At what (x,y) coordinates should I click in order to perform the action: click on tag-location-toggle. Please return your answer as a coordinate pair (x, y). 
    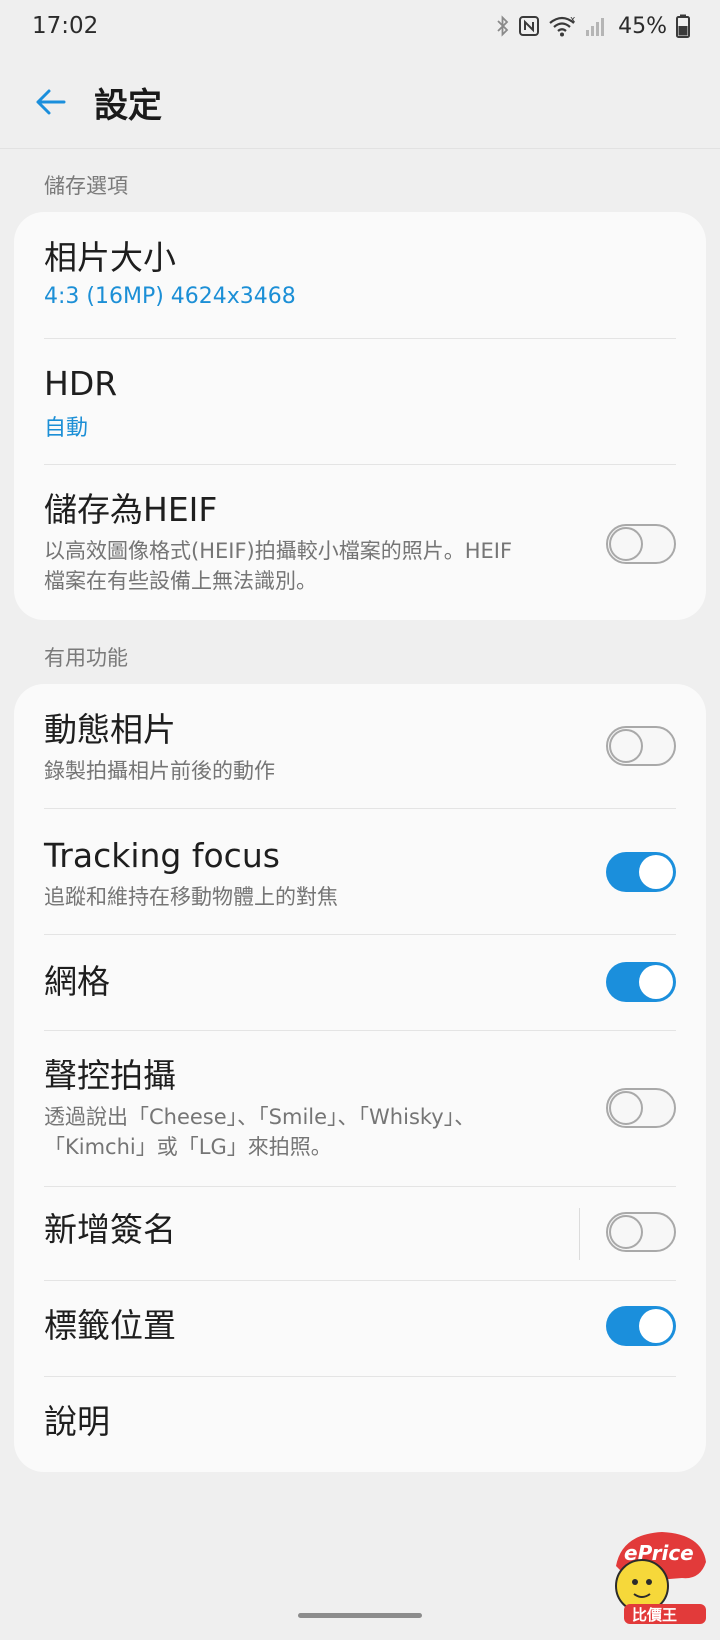
    Looking at the image, I should click on (641, 1326).